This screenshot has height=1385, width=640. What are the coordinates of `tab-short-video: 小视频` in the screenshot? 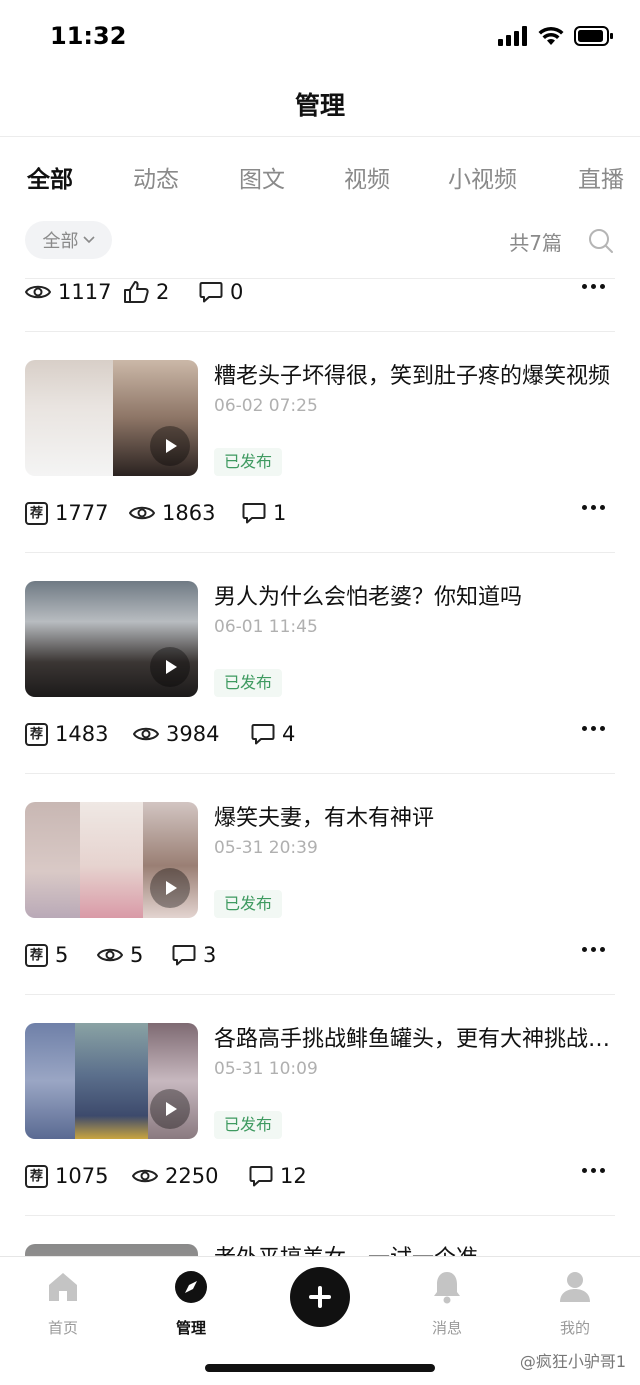 It's located at (482, 177).